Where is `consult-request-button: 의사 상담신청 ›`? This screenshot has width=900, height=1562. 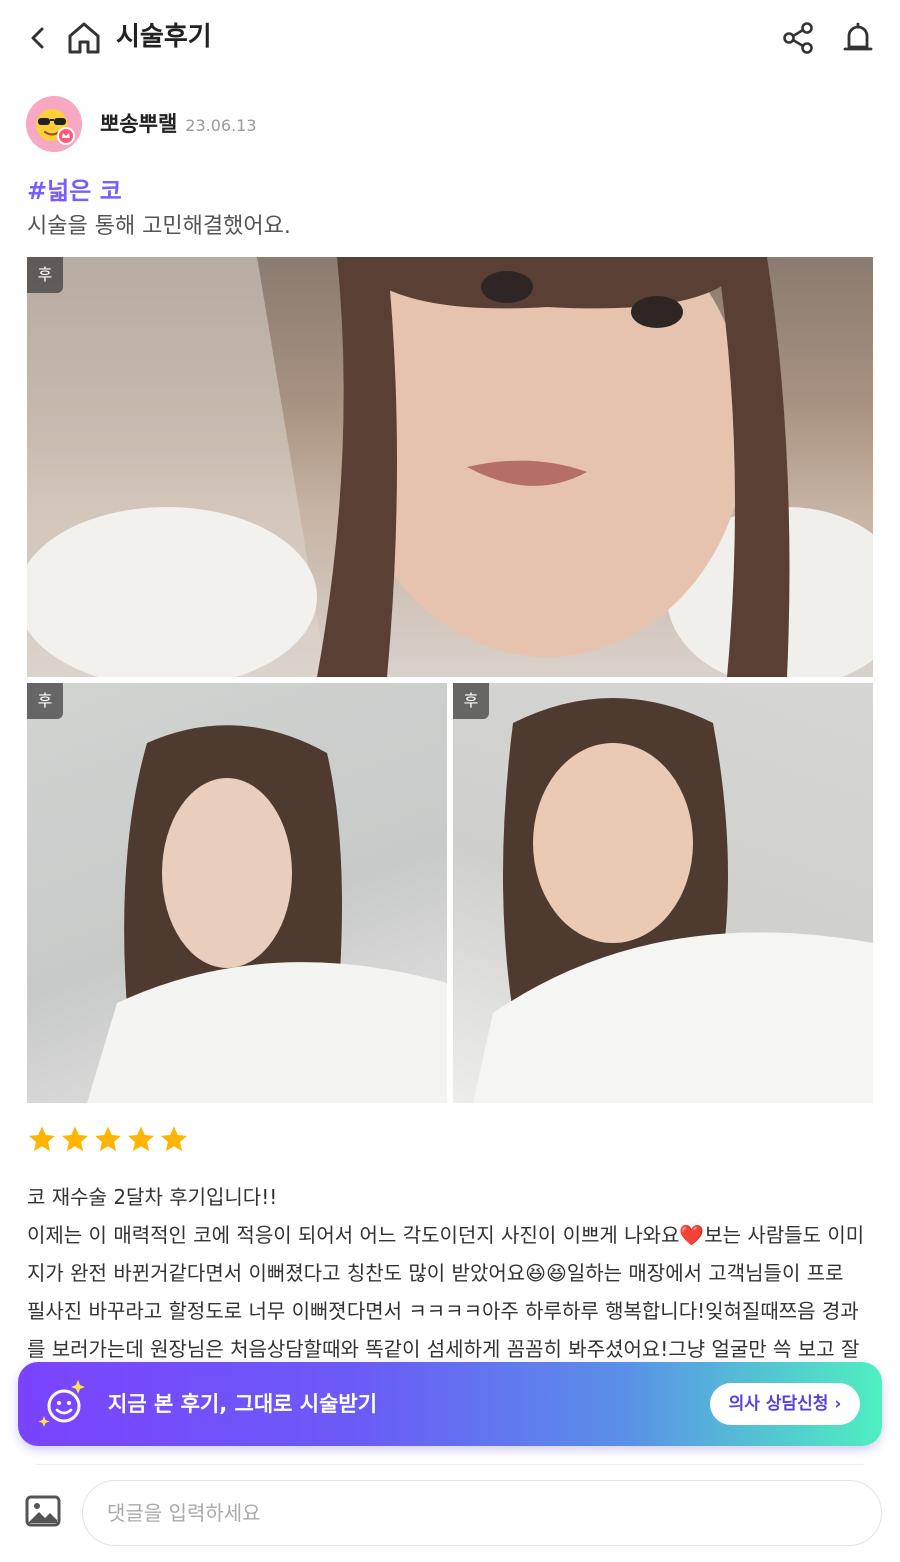
consult-request-button: 의사 상담신청 › is located at coordinates (785, 1404).